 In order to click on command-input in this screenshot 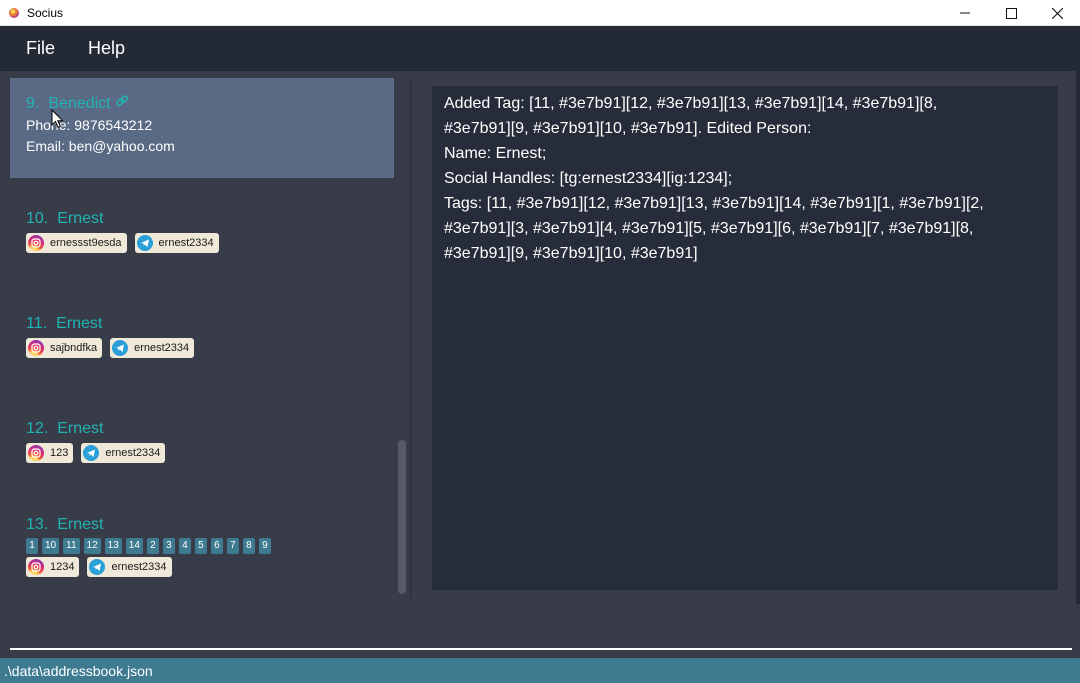, I will do `click(541, 631)`.